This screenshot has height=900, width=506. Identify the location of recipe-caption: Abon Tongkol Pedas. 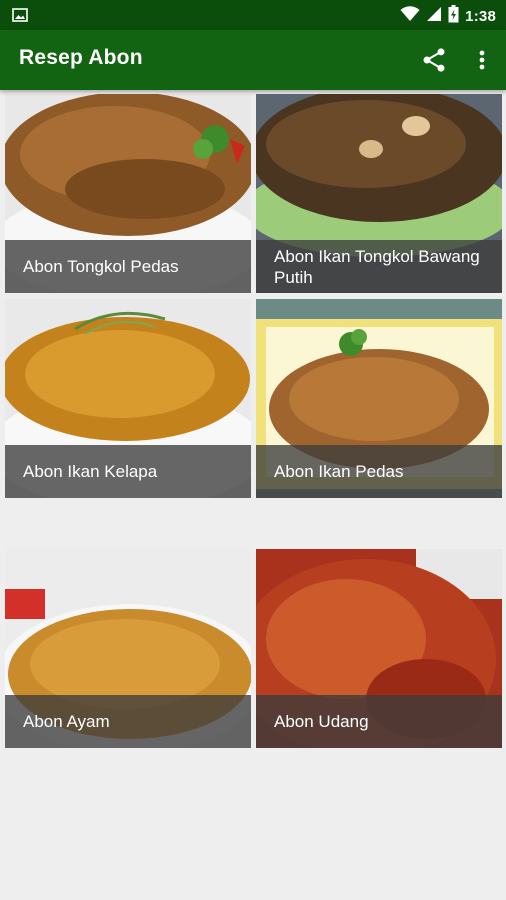
(128, 266).